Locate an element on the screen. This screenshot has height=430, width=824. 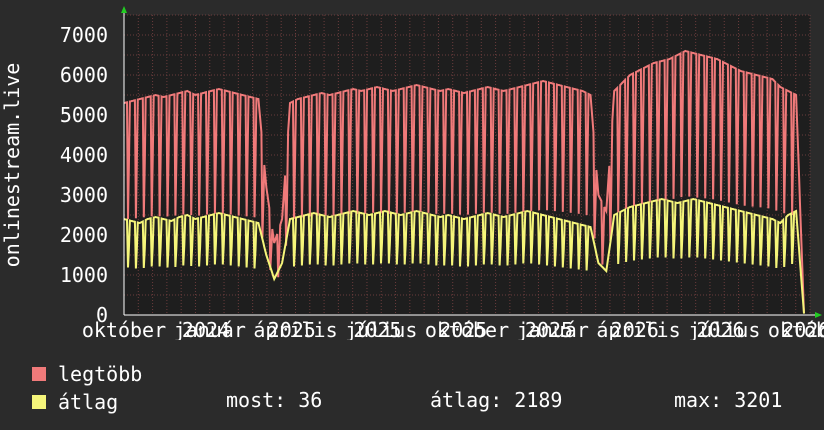
y-axis-arrow-icon is located at coordinates (124, 9).